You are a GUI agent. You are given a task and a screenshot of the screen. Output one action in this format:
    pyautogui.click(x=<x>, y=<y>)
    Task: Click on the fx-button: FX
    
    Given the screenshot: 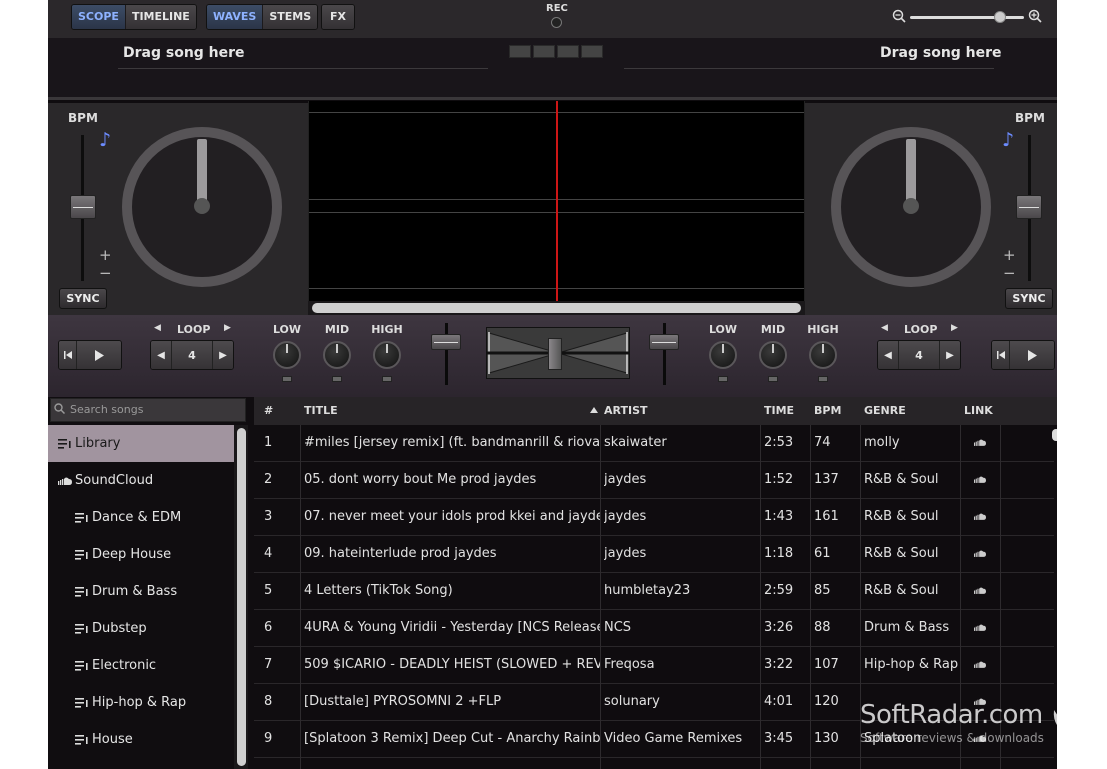 What is the action you would take?
    pyautogui.click(x=338, y=17)
    